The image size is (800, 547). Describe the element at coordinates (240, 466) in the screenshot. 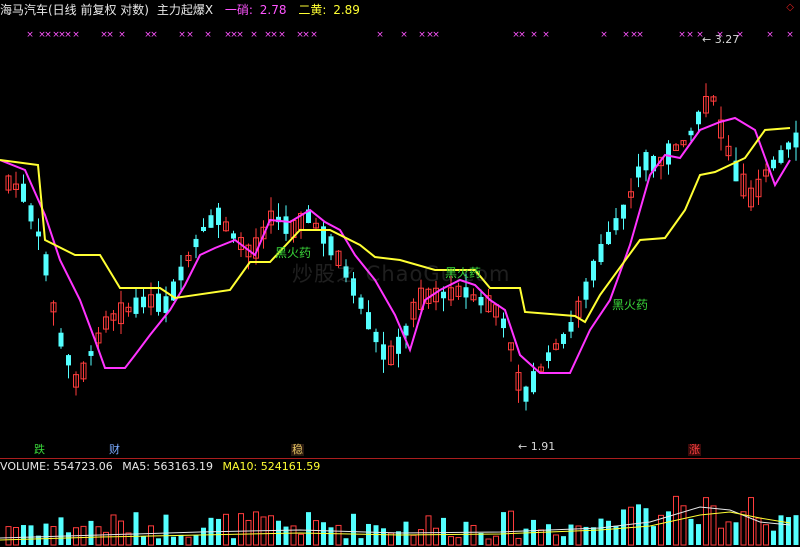

I see `ma10-label: MA10:` at that location.